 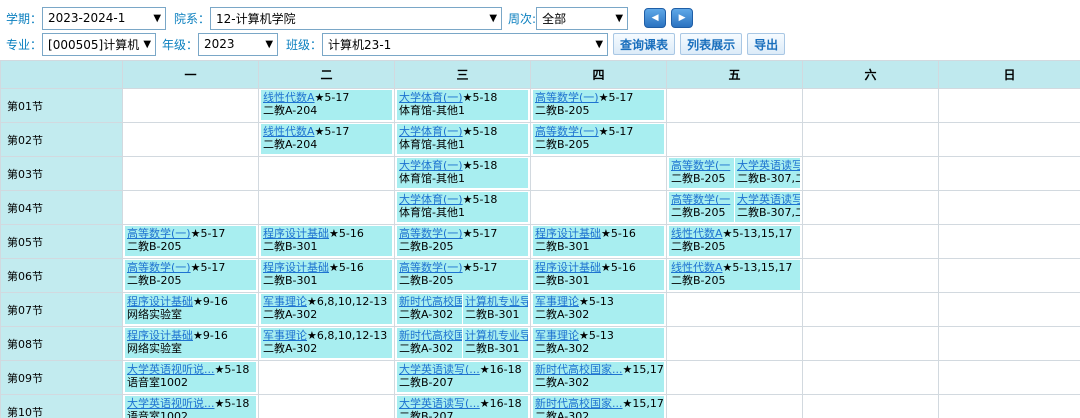 What do you see at coordinates (598, 74) in the screenshot?
I see `day-header: 四` at bounding box center [598, 74].